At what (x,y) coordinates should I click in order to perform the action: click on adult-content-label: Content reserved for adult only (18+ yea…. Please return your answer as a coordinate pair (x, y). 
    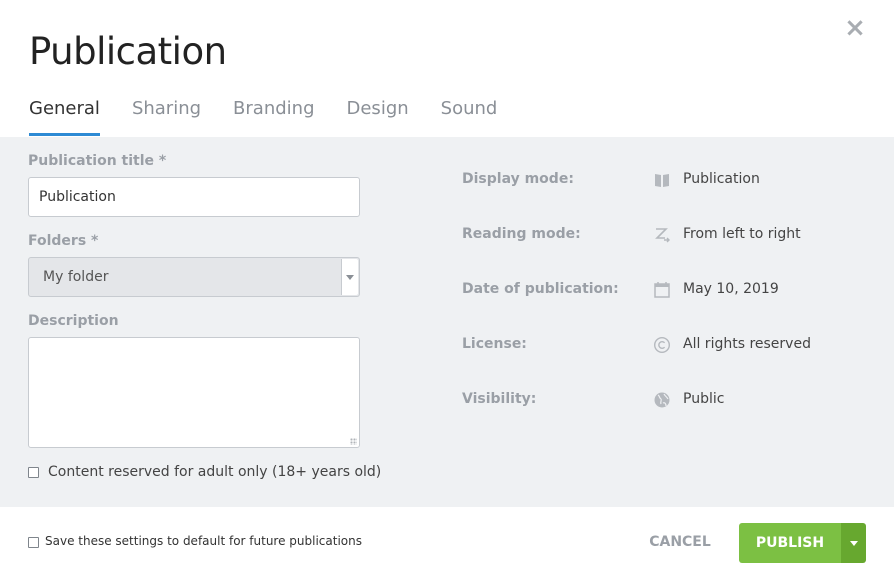
    Looking at the image, I should click on (215, 472).